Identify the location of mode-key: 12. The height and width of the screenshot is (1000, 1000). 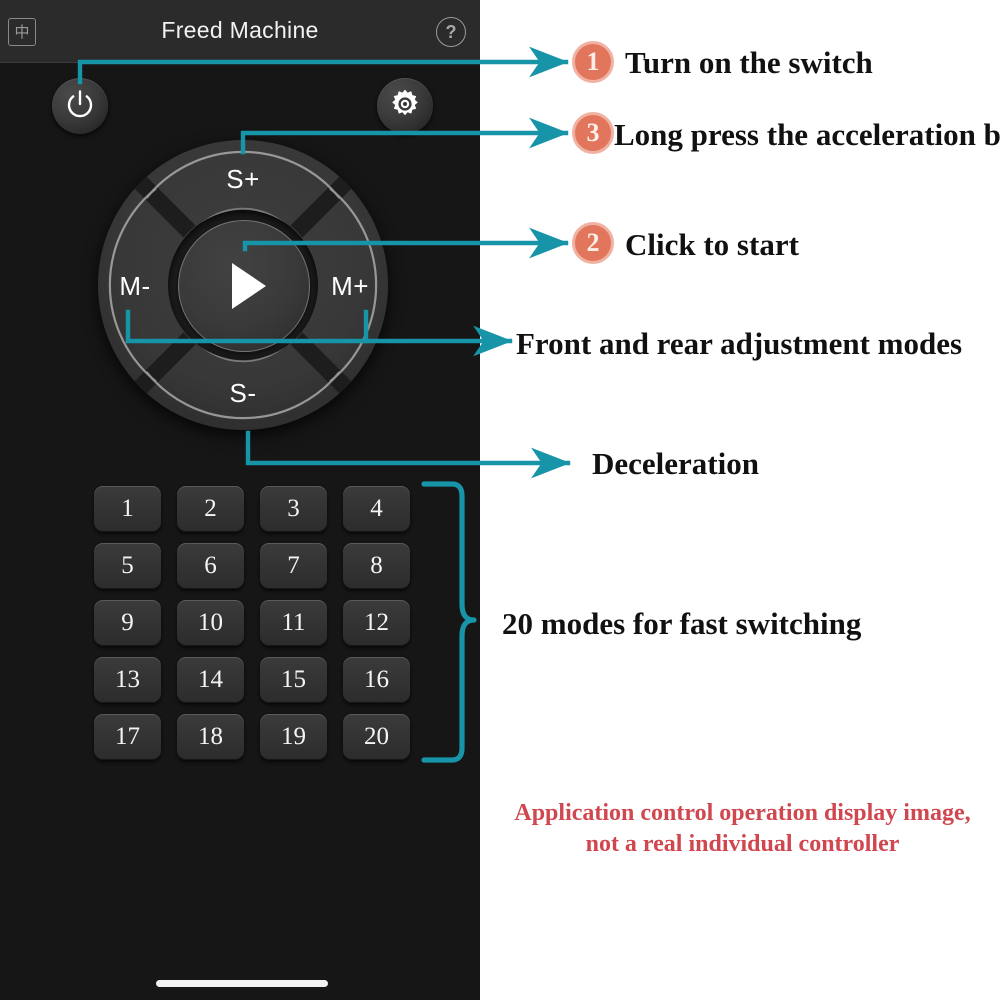
(376, 623).